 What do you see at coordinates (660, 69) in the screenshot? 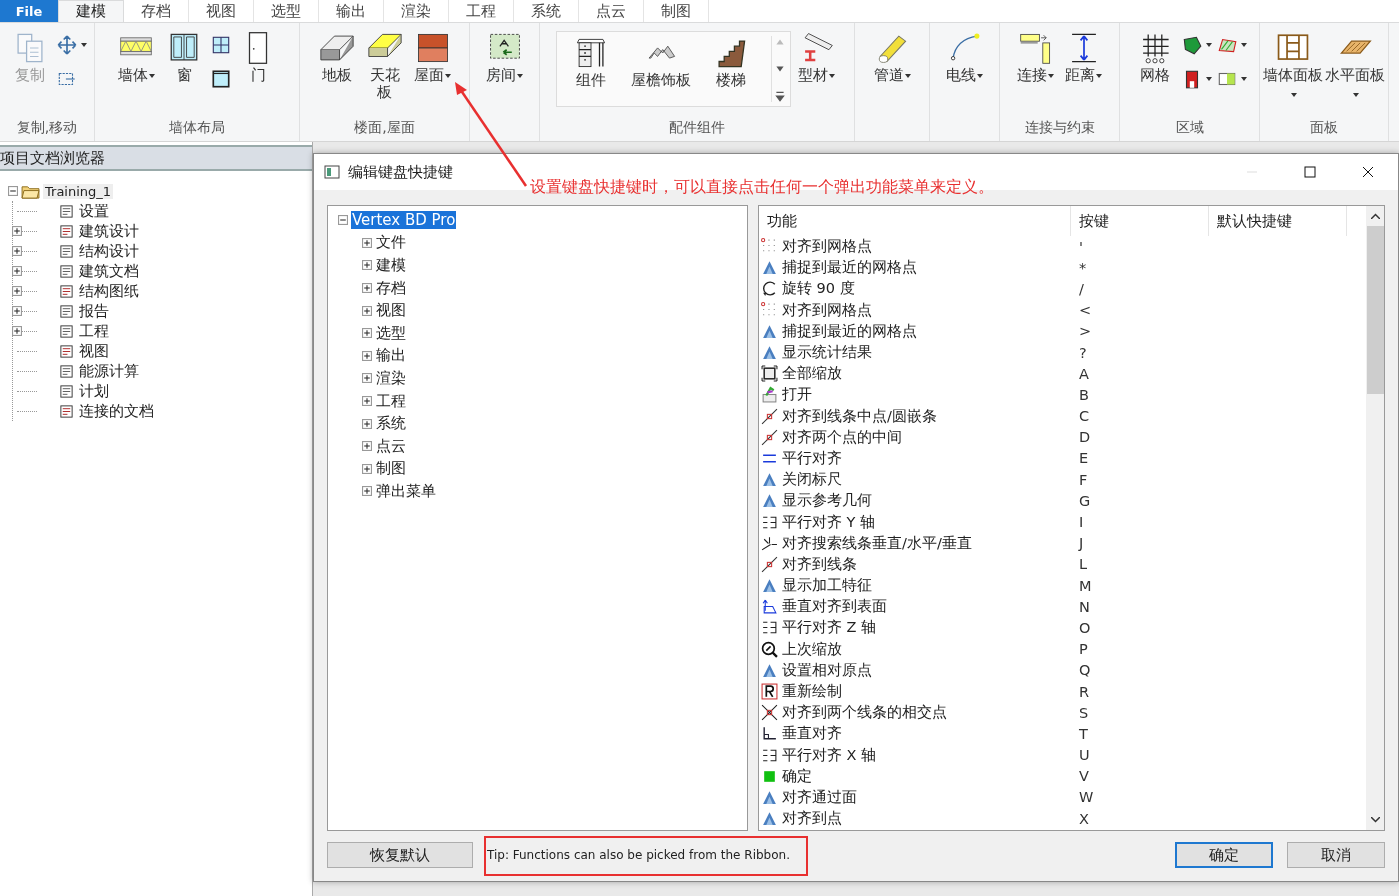
I see `ribbon-button: 屋檐饰板` at bounding box center [660, 69].